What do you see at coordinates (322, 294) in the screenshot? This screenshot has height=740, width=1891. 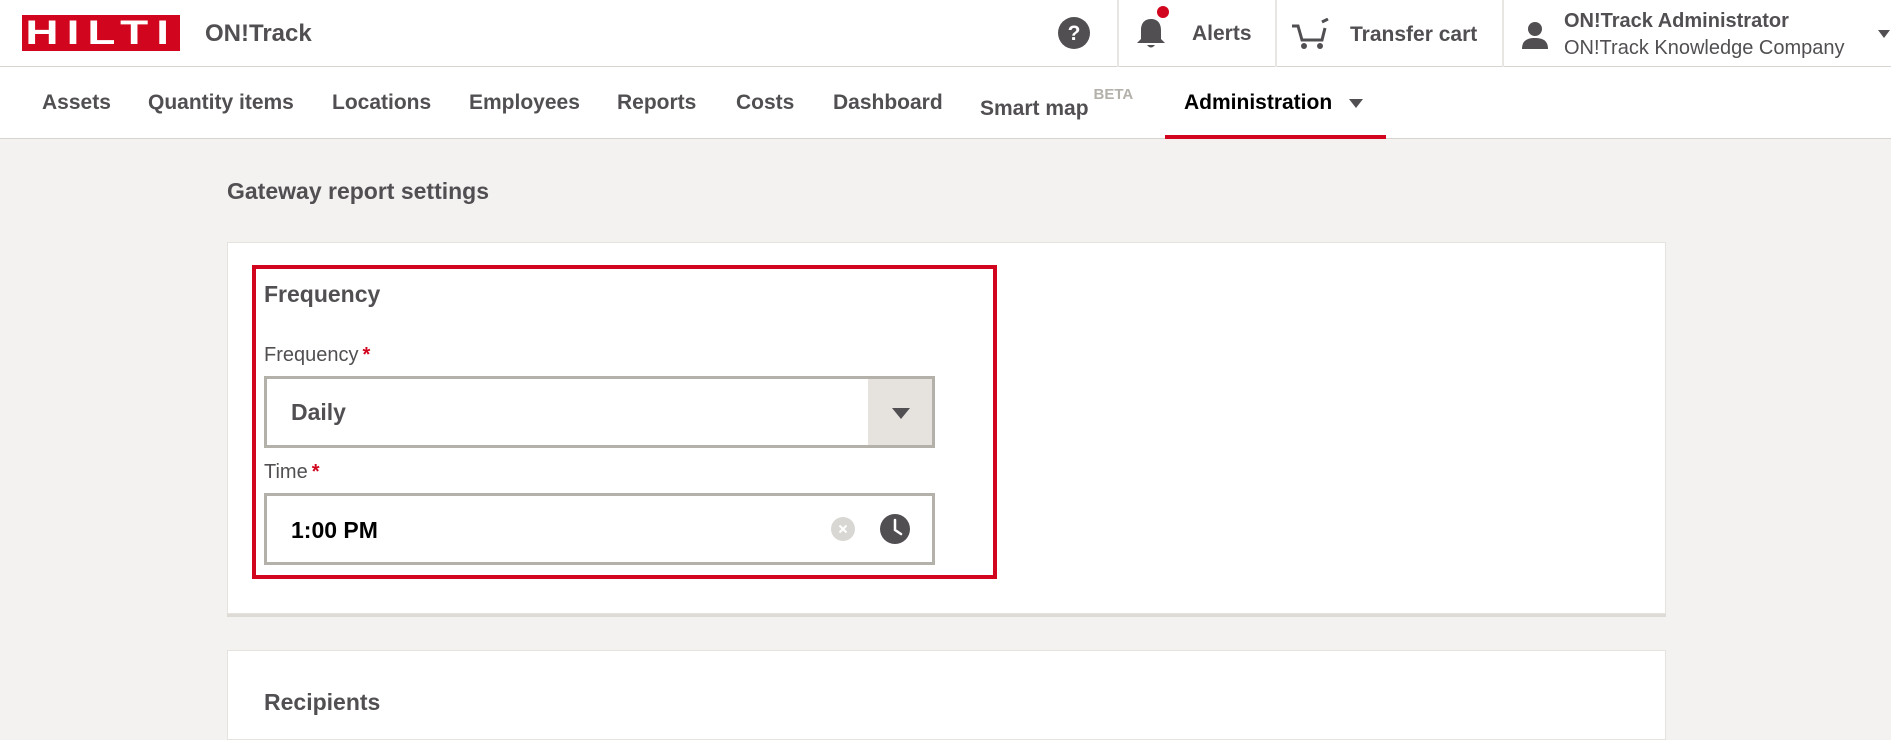 I see `frequency-section-title: Frequency` at bounding box center [322, 294].